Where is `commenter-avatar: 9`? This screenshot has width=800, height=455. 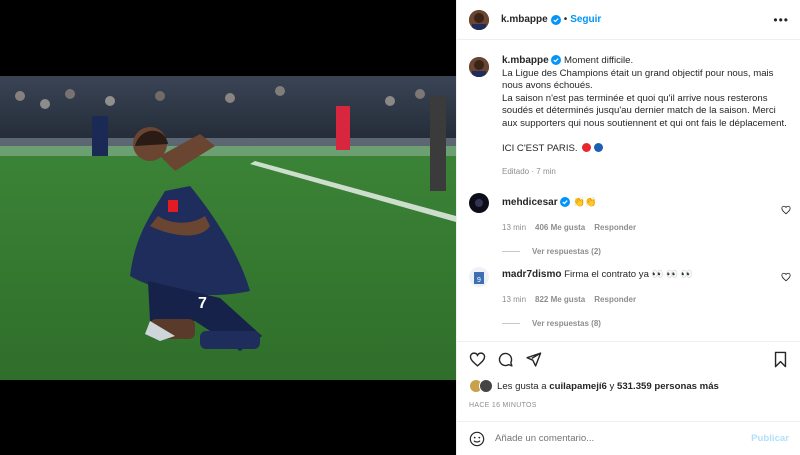 commenter-avatar: 9 is located at coordinates (479, 277).